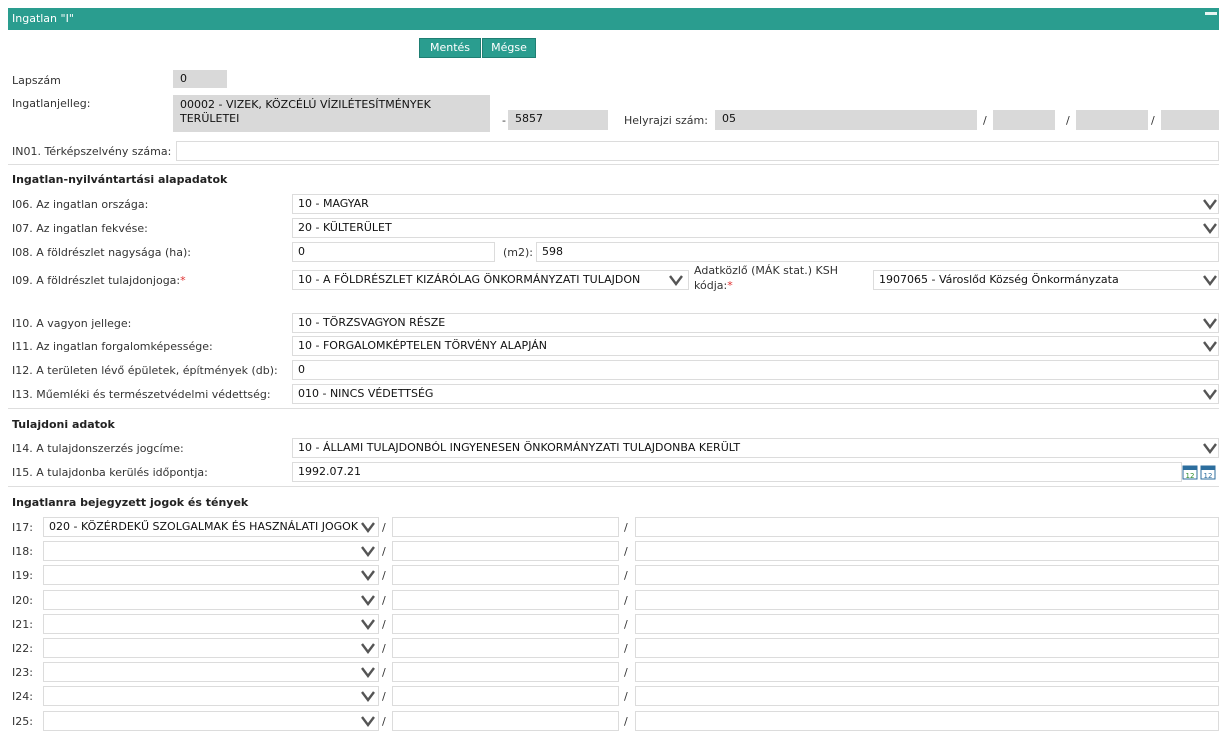 The width and height of the screenshot is (1219, 751). I want to click on maximize-icon, so click(1211, 13).